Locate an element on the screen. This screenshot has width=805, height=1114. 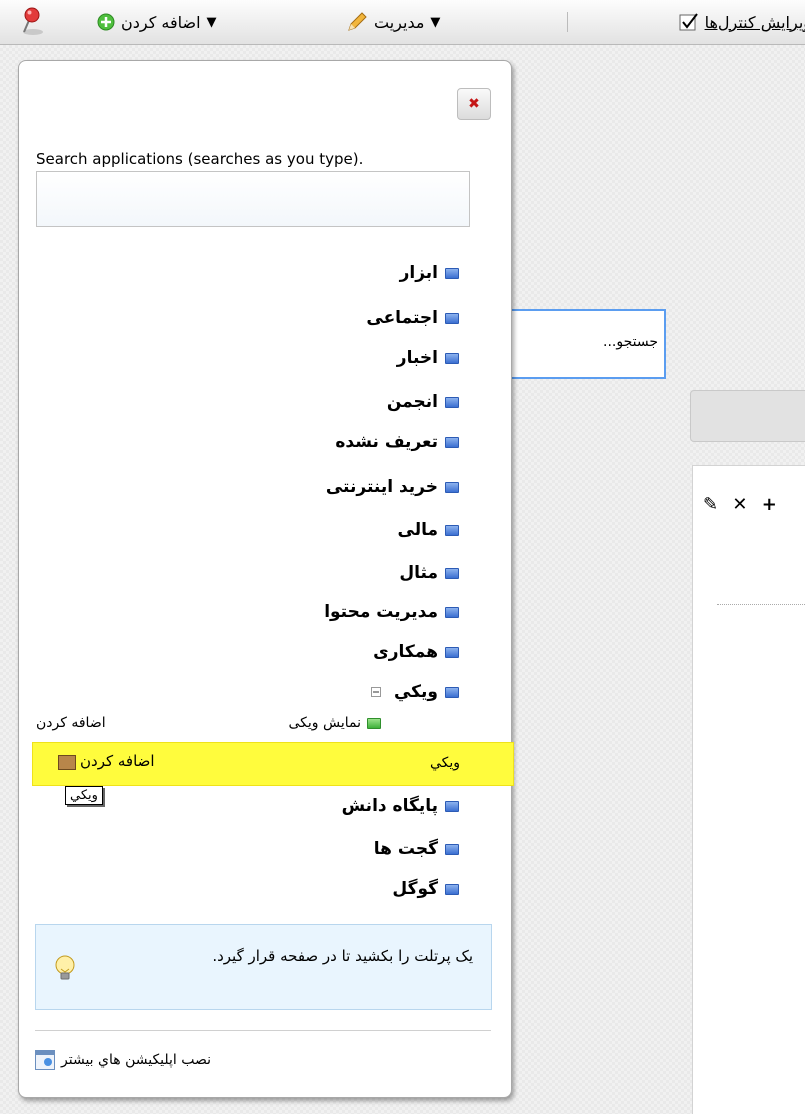
search-applications-input is located at coordinates (253, 199).